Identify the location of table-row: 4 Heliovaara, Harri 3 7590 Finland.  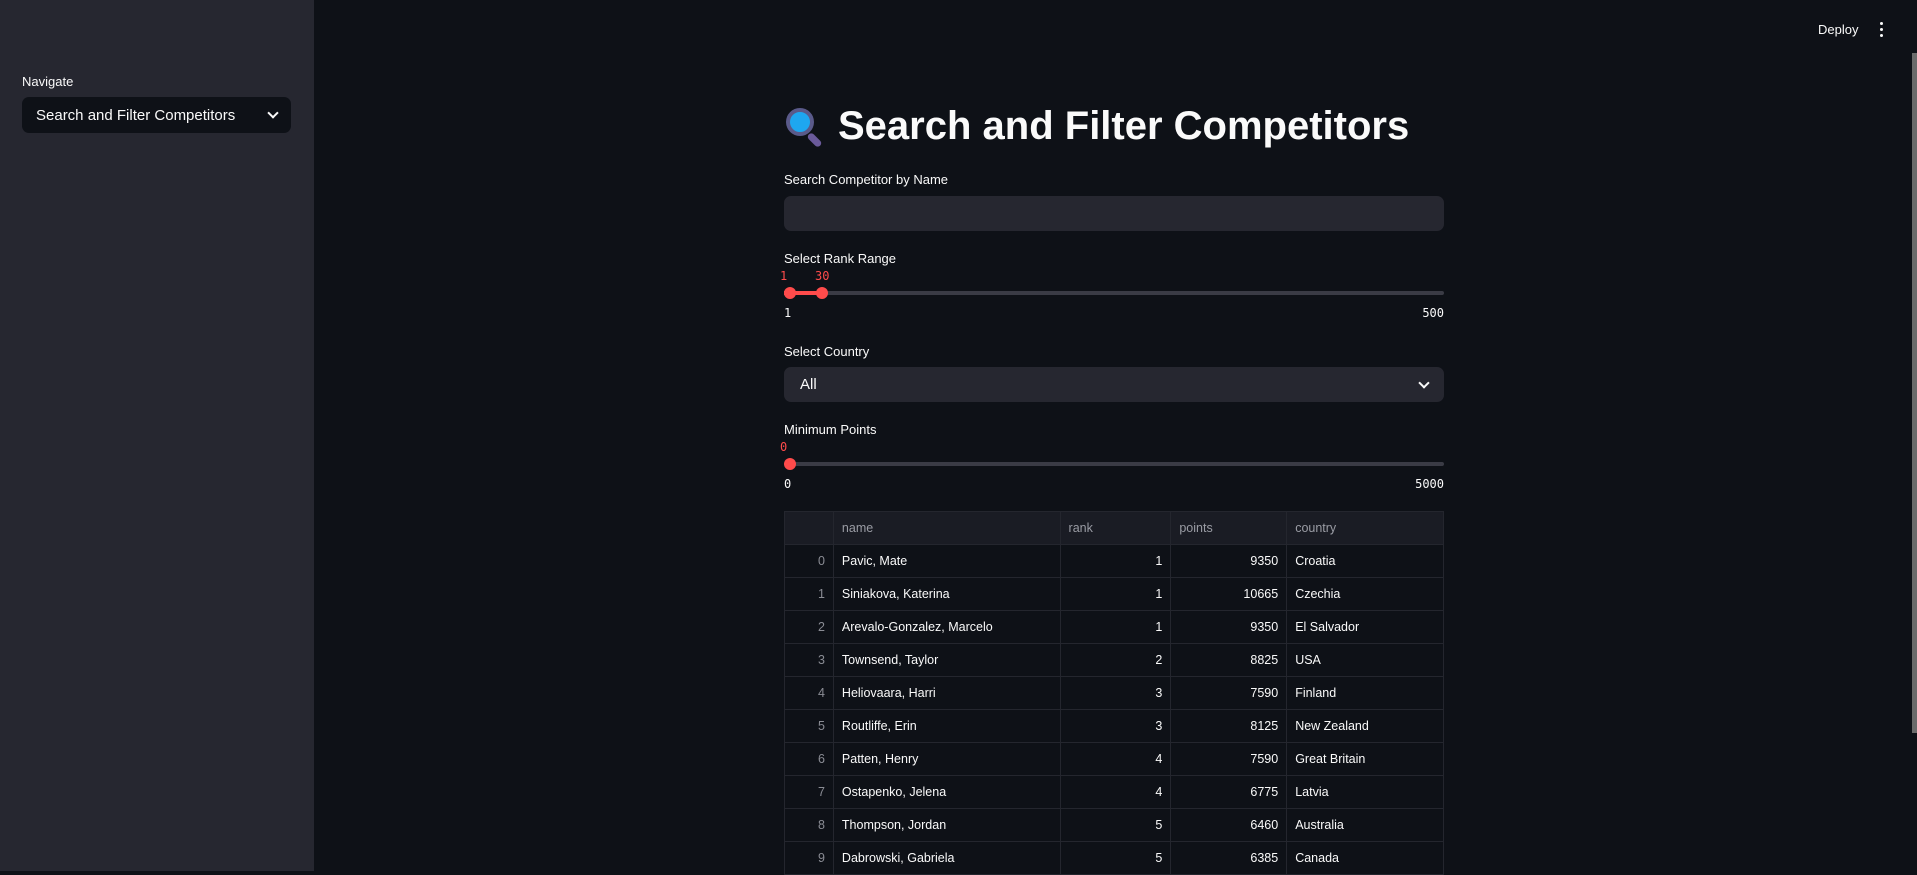
(1114, 693).